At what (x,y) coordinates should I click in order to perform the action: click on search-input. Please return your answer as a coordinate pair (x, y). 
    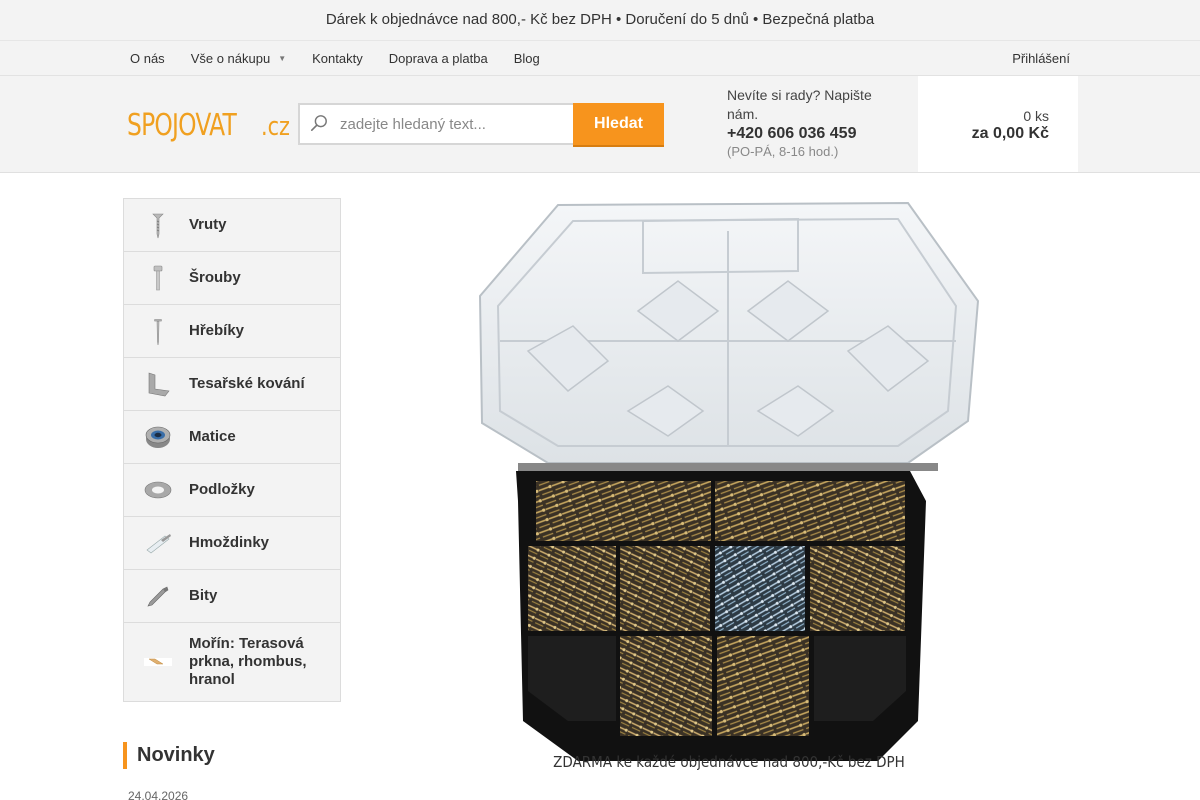
    Looking at the image, I should click on (436, 124).